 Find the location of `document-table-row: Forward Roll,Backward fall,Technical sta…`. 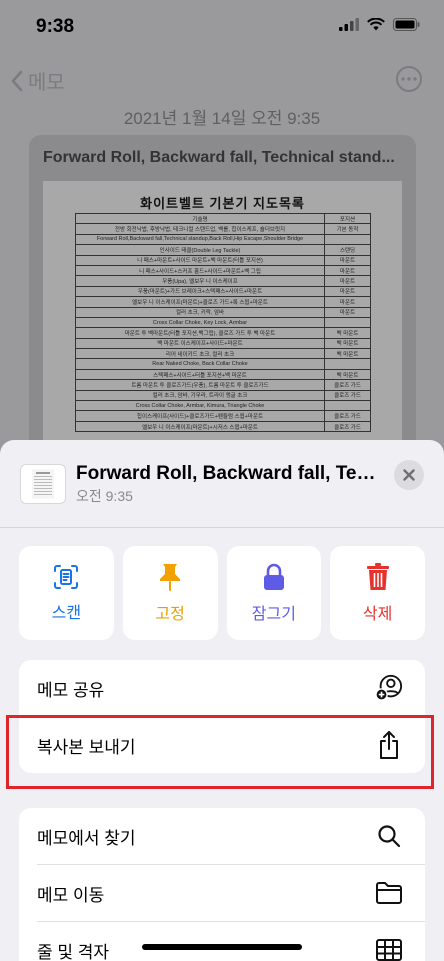

document-table-row: Forward Roll,Backward fall,Technical sta… is located at coordinates (223, 239).